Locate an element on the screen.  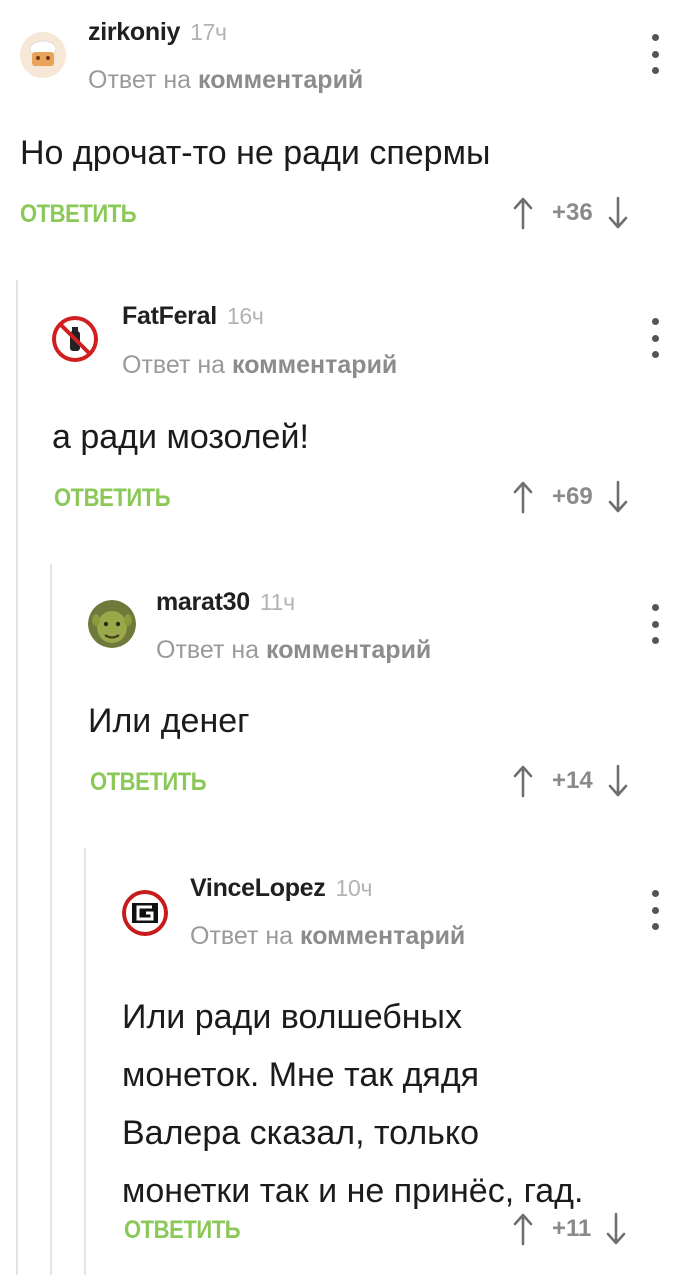
author-name: FatFeral 16ч is located at coordinates (193, 316).